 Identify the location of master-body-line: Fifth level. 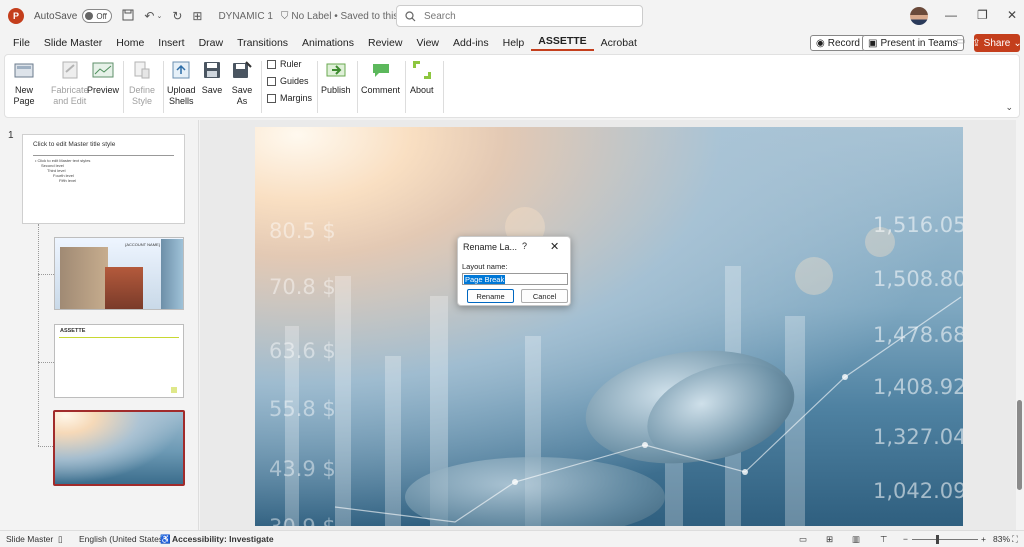
(68, 180).